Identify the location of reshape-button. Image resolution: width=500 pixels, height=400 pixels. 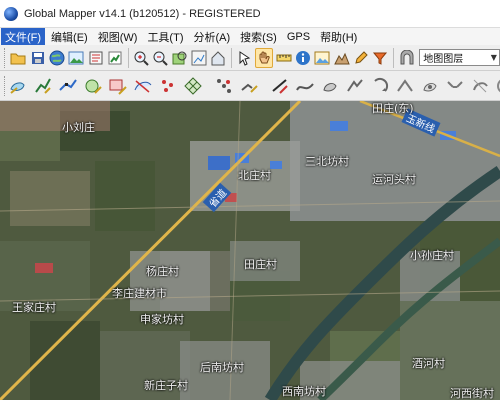
(355, 86).